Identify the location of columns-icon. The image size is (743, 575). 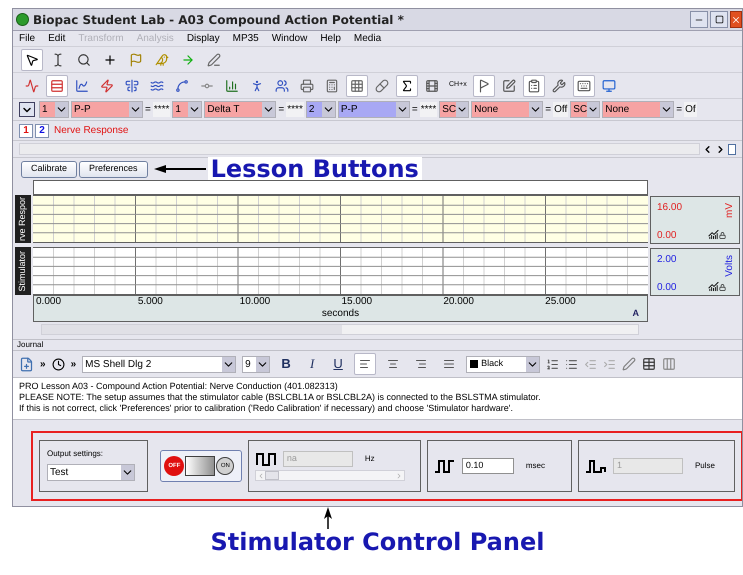
(669, 364).